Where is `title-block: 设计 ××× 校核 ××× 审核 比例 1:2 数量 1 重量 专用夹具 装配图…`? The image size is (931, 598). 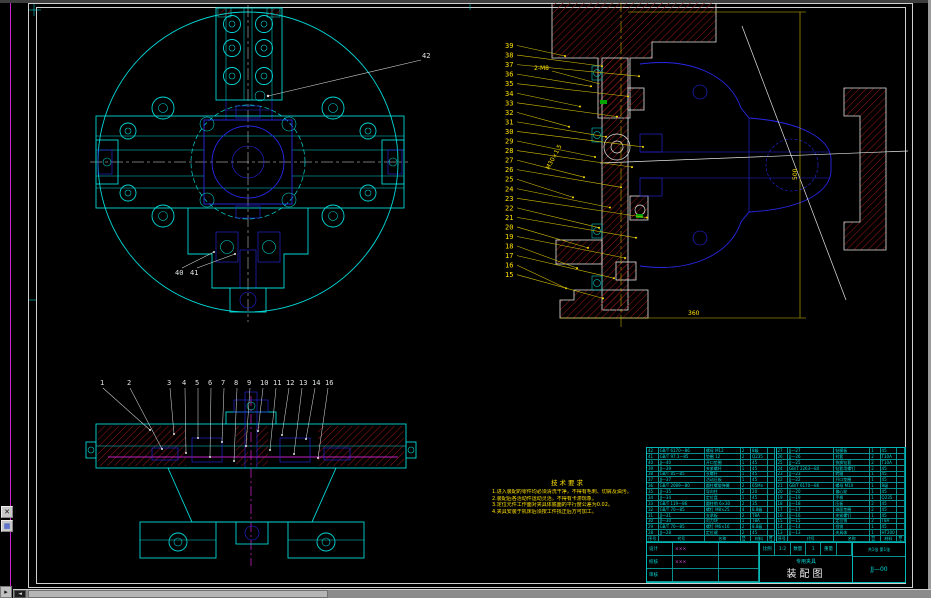
title-block: 设计 ××× 校核 ××× 审核 比例 1:2 数量 1 重量 专用夹具 装配图… is located at coordinates (776, 562).